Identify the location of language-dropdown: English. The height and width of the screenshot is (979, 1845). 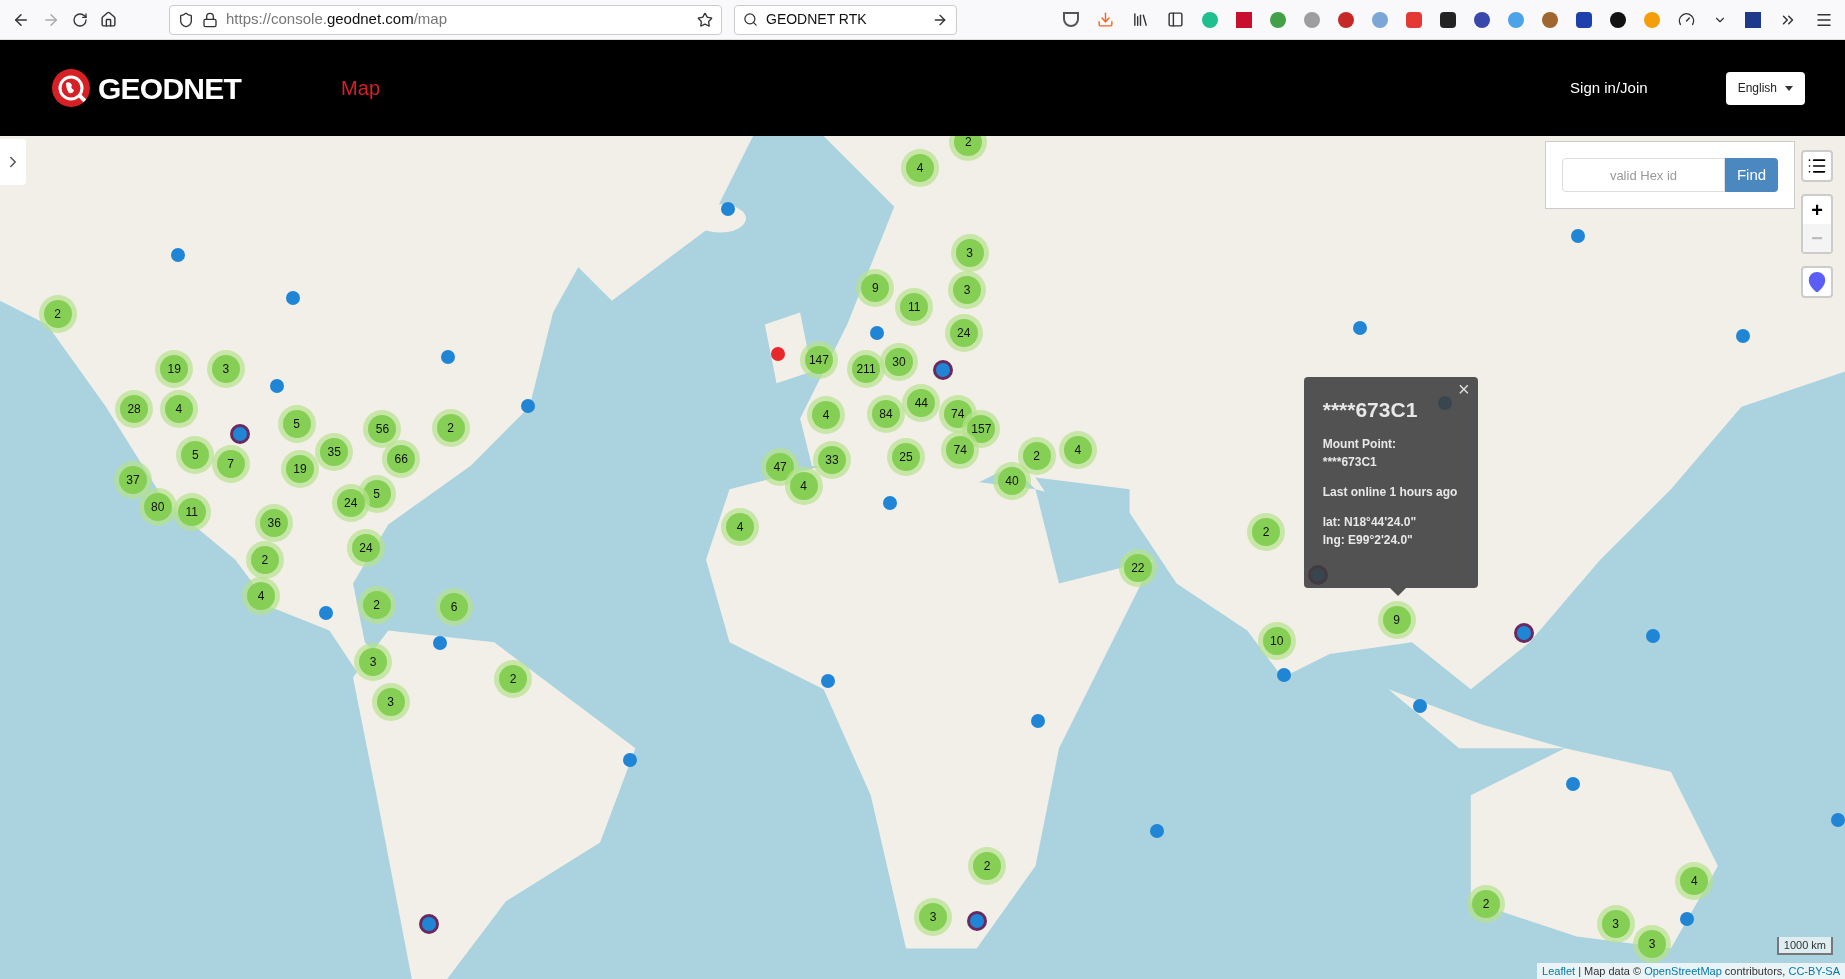
(1765, 88).